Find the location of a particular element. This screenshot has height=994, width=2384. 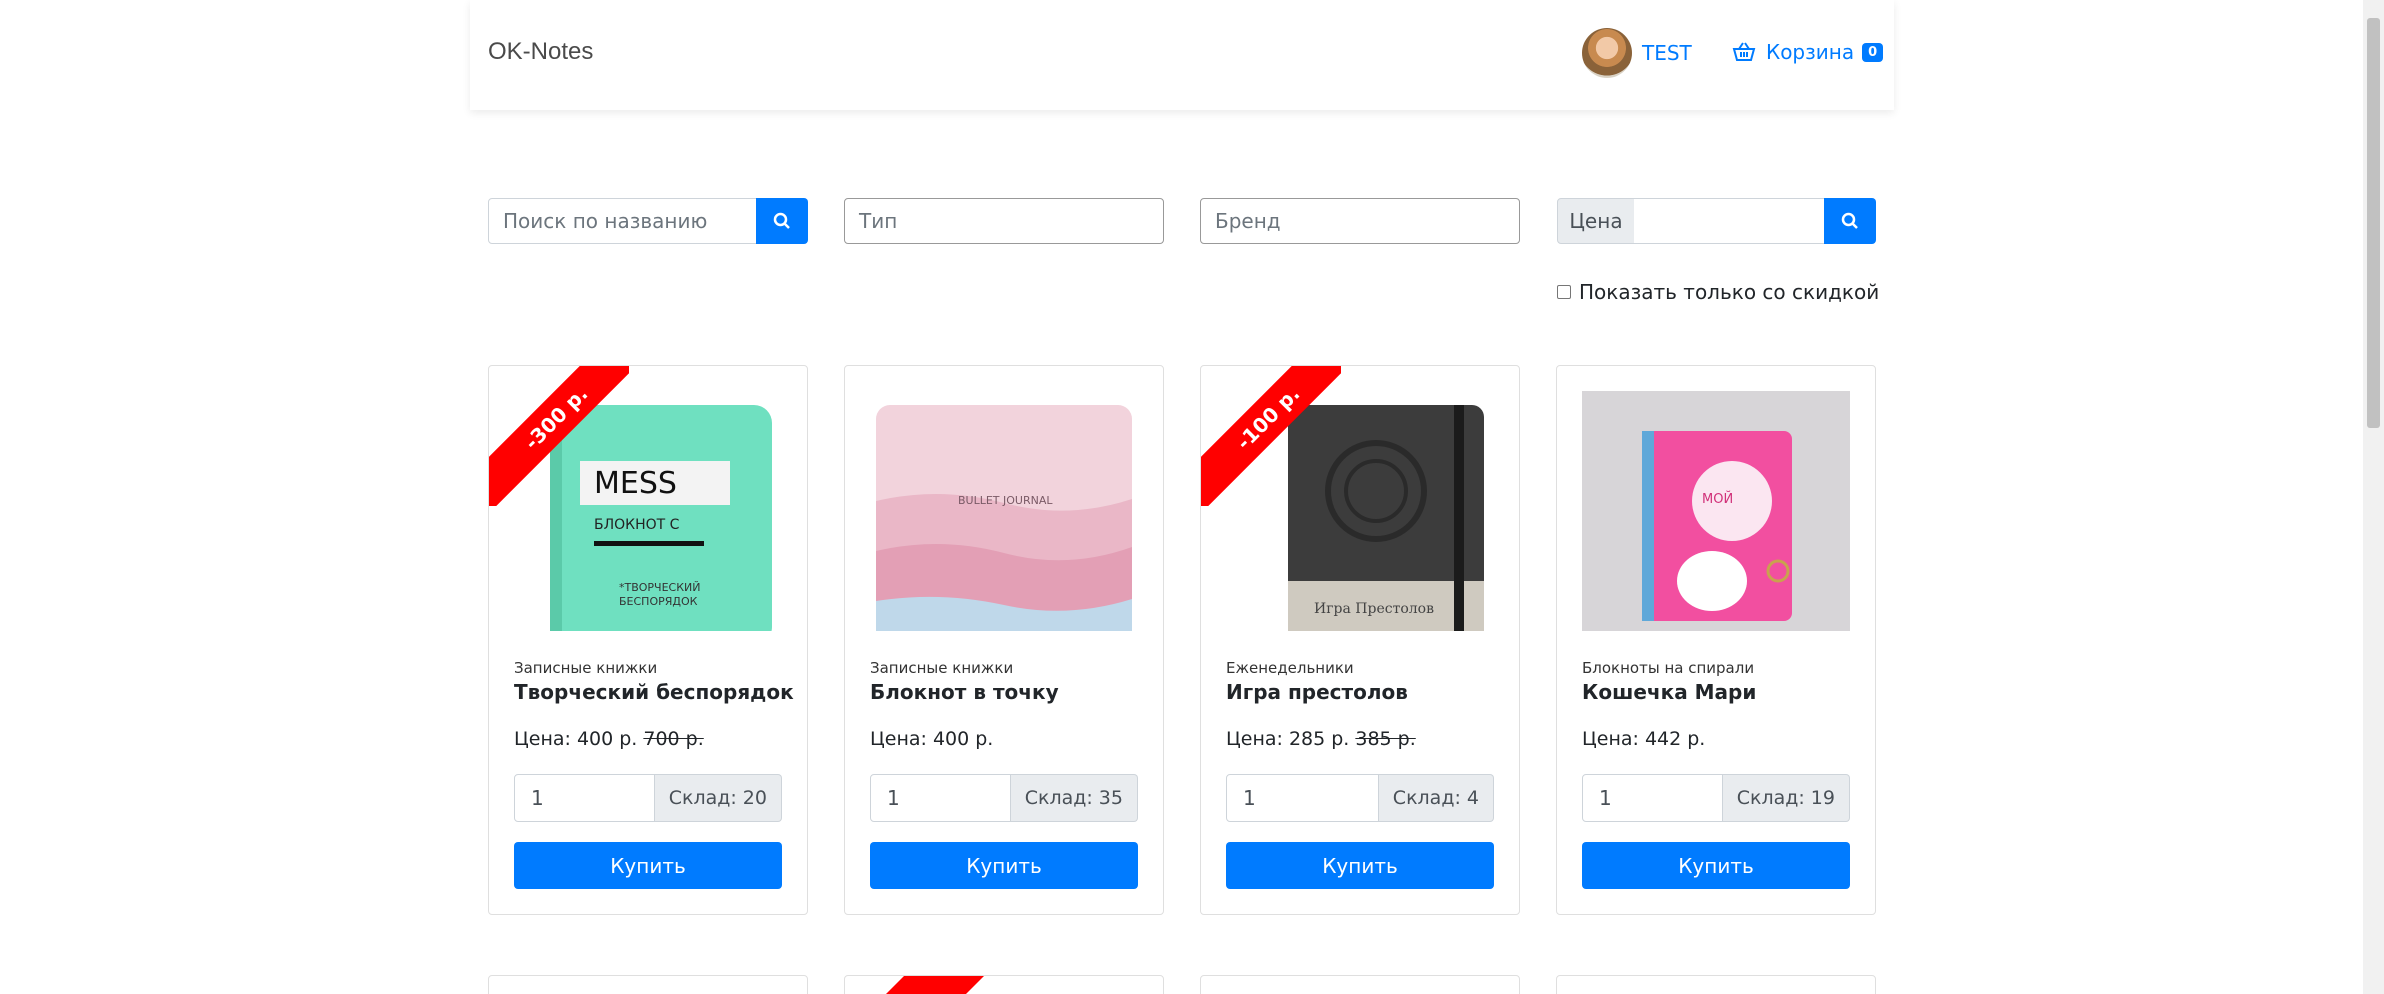

svg-text: БЛОКНОТ С is located at coordinates (637, 525).